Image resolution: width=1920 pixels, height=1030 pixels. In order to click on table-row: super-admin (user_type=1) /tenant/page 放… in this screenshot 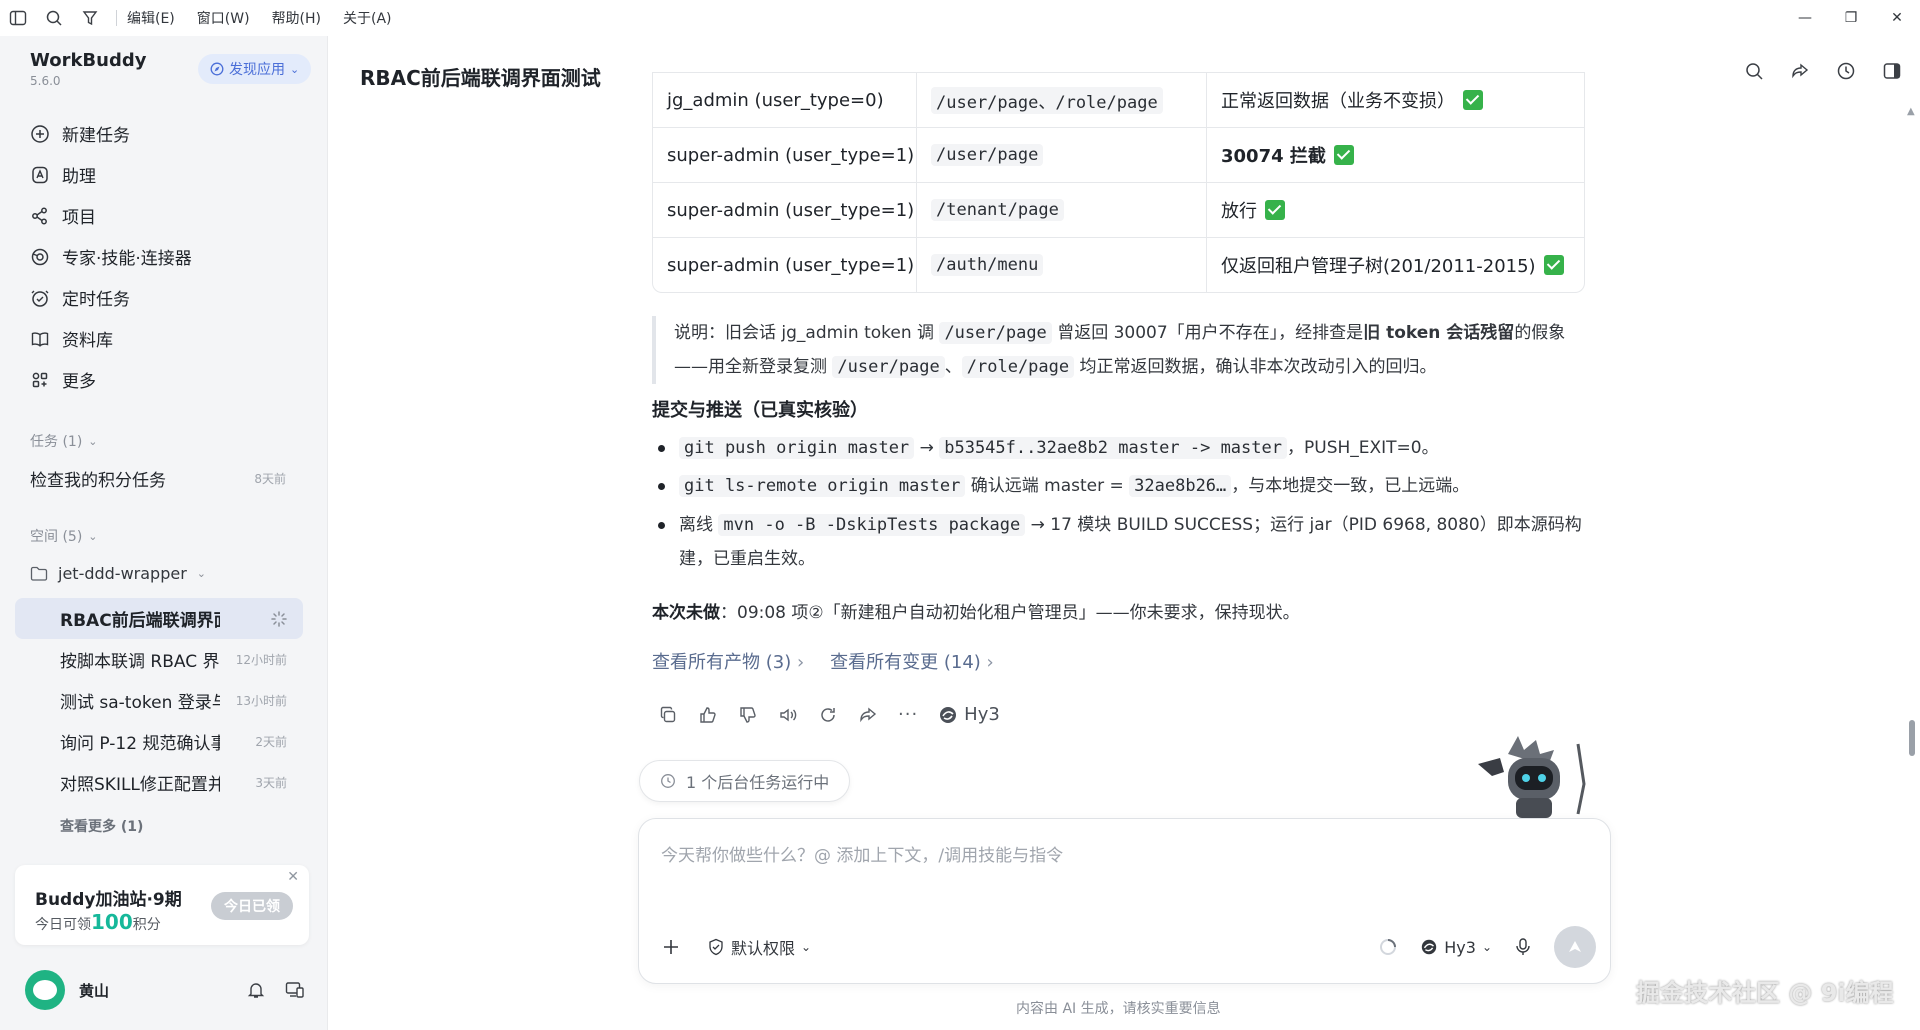, I will do `click(1118, 209)`.